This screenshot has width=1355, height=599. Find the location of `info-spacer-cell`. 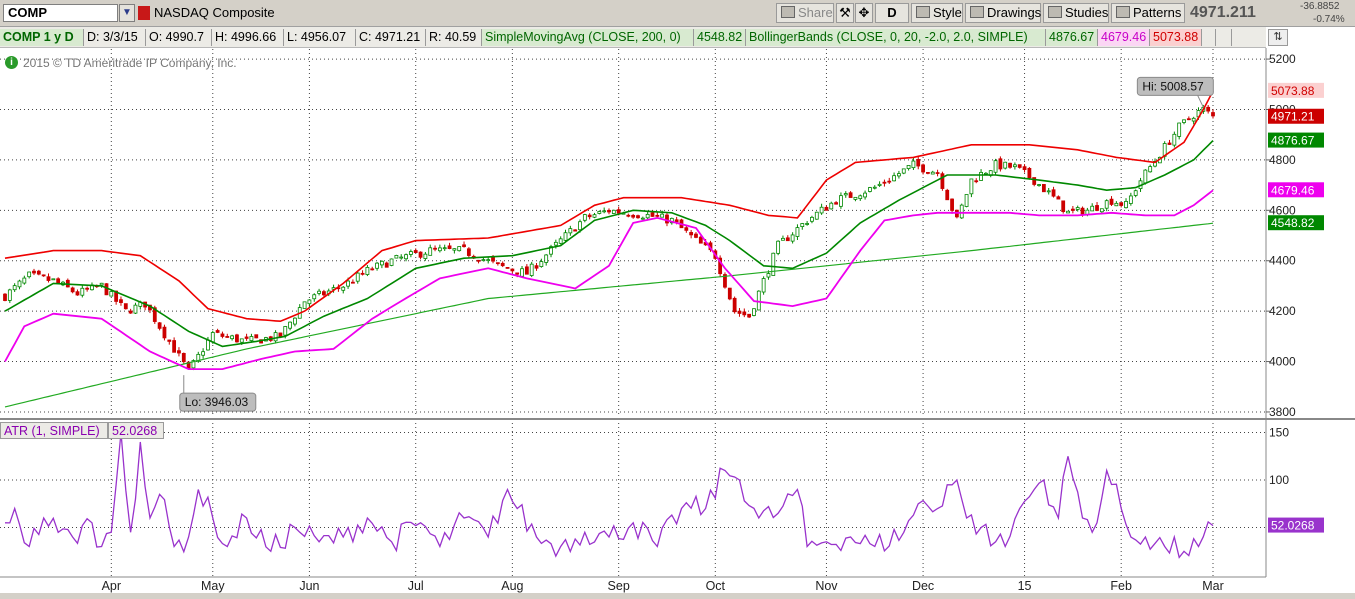

info-spacer-cell is located at coordinates (1224, 37).